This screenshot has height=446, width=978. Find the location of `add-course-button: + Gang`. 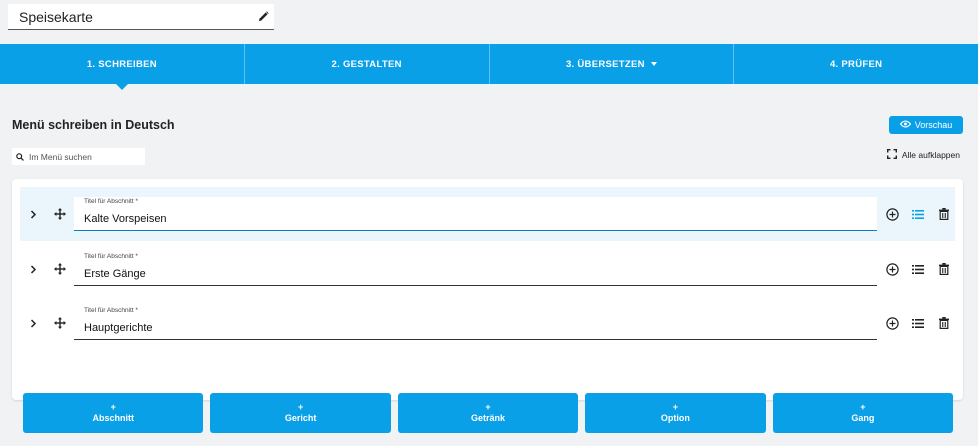

add-course-button: + Gang is located at coordinates (863, 413).